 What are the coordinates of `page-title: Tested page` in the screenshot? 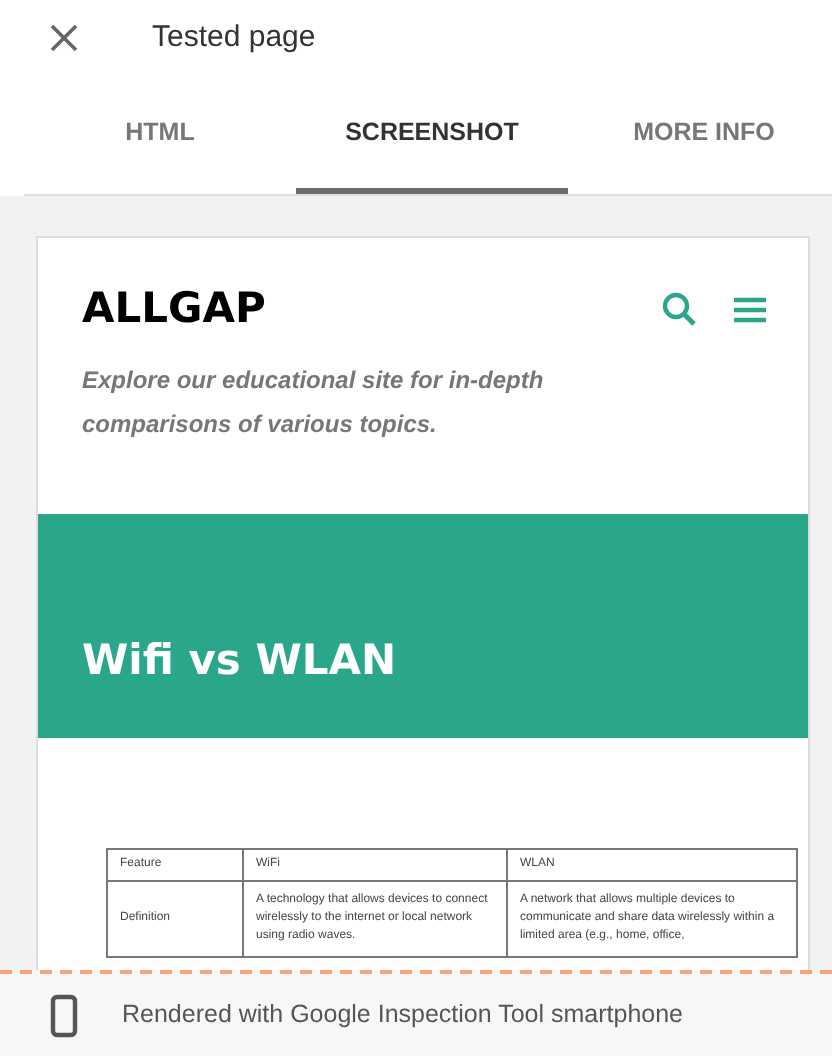 It's located at (234, 37).